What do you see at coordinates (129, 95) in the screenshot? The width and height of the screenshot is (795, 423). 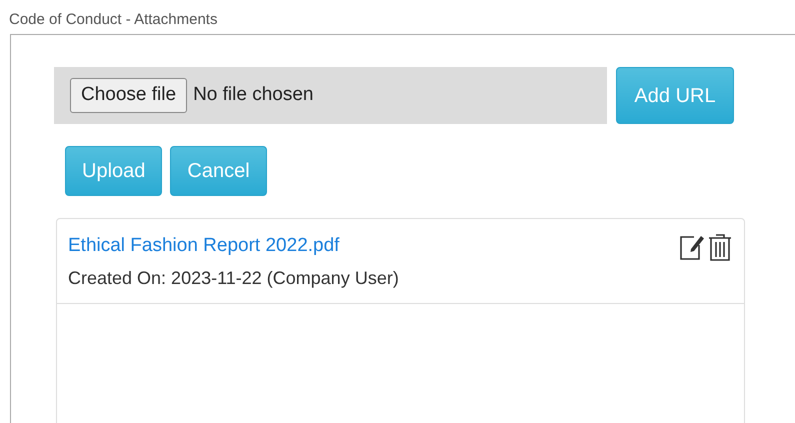 I see `choose-file-button: Choose file` at bounding box center [129, 95].